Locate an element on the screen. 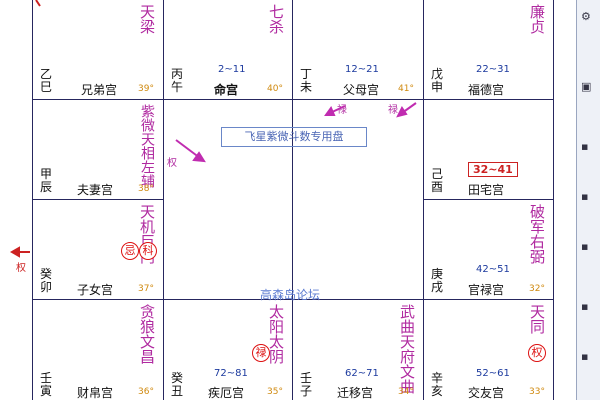 This screenshot has height=401, width=600. arrow-line is located at coordinates (38, 3).